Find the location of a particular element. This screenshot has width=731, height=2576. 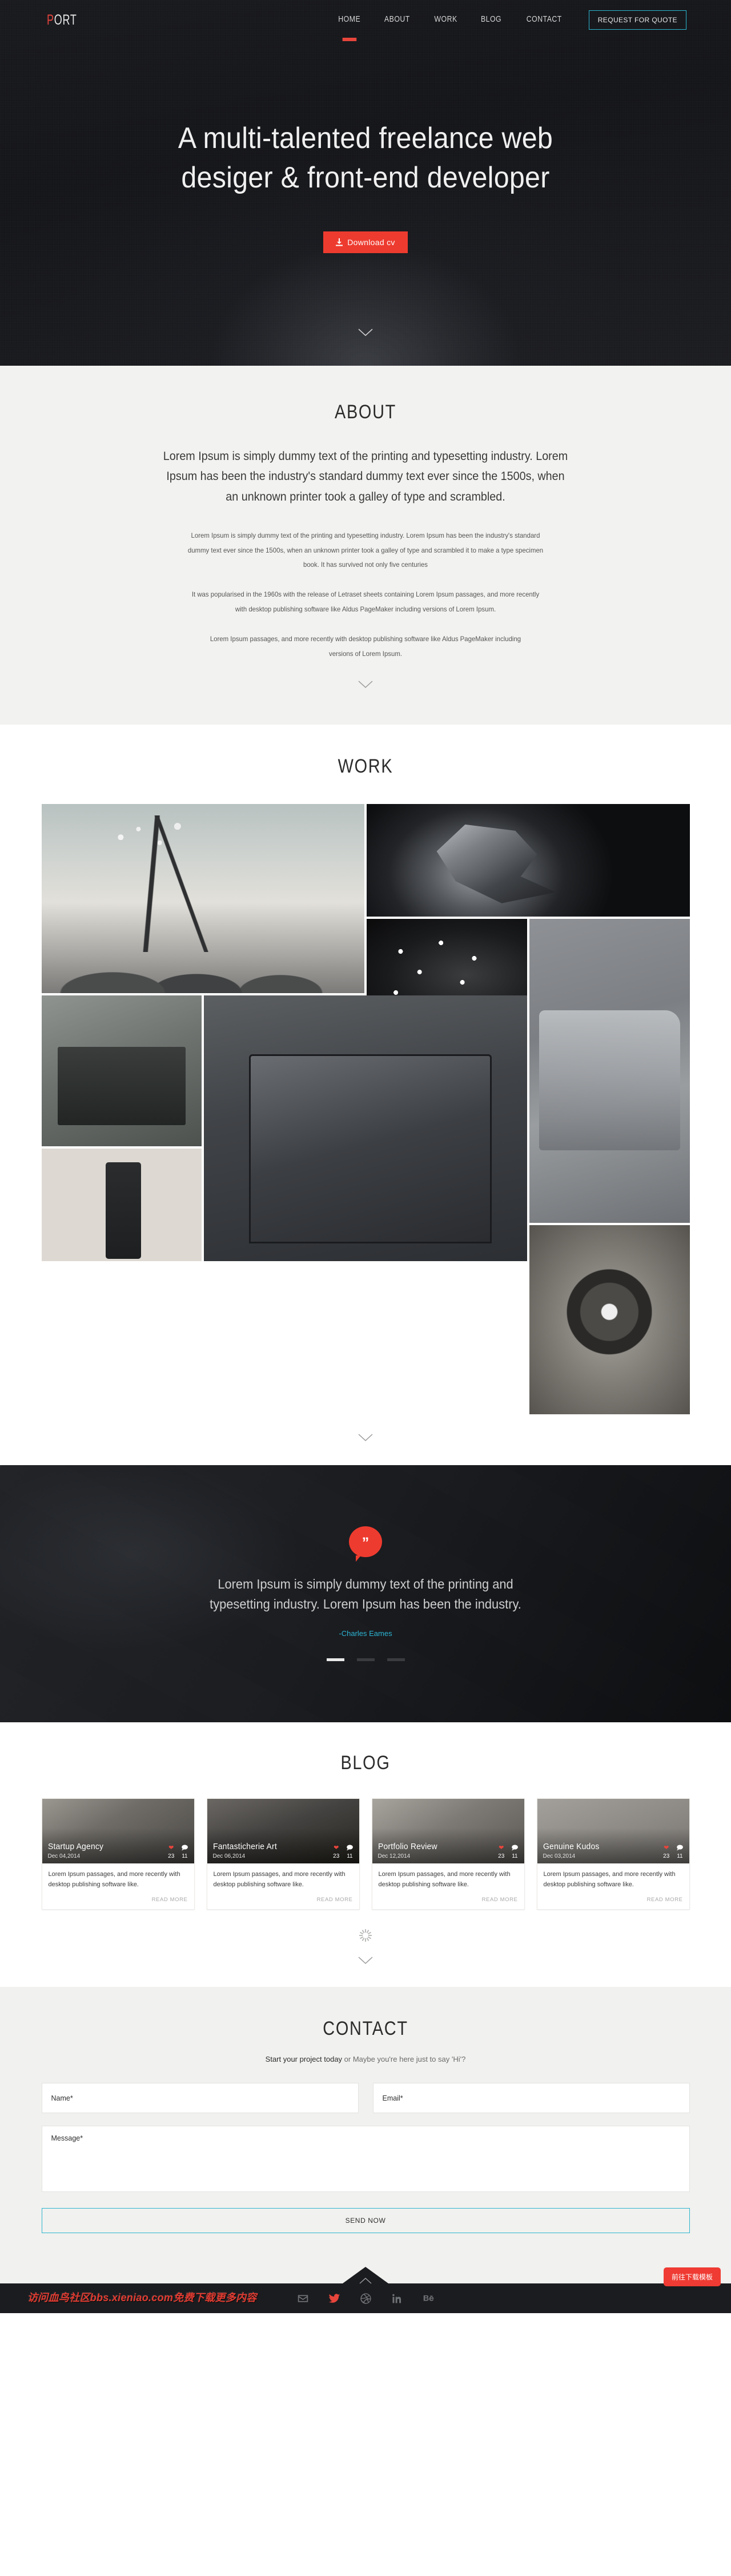

social-link-behance is located at coordinates (429, 2299).